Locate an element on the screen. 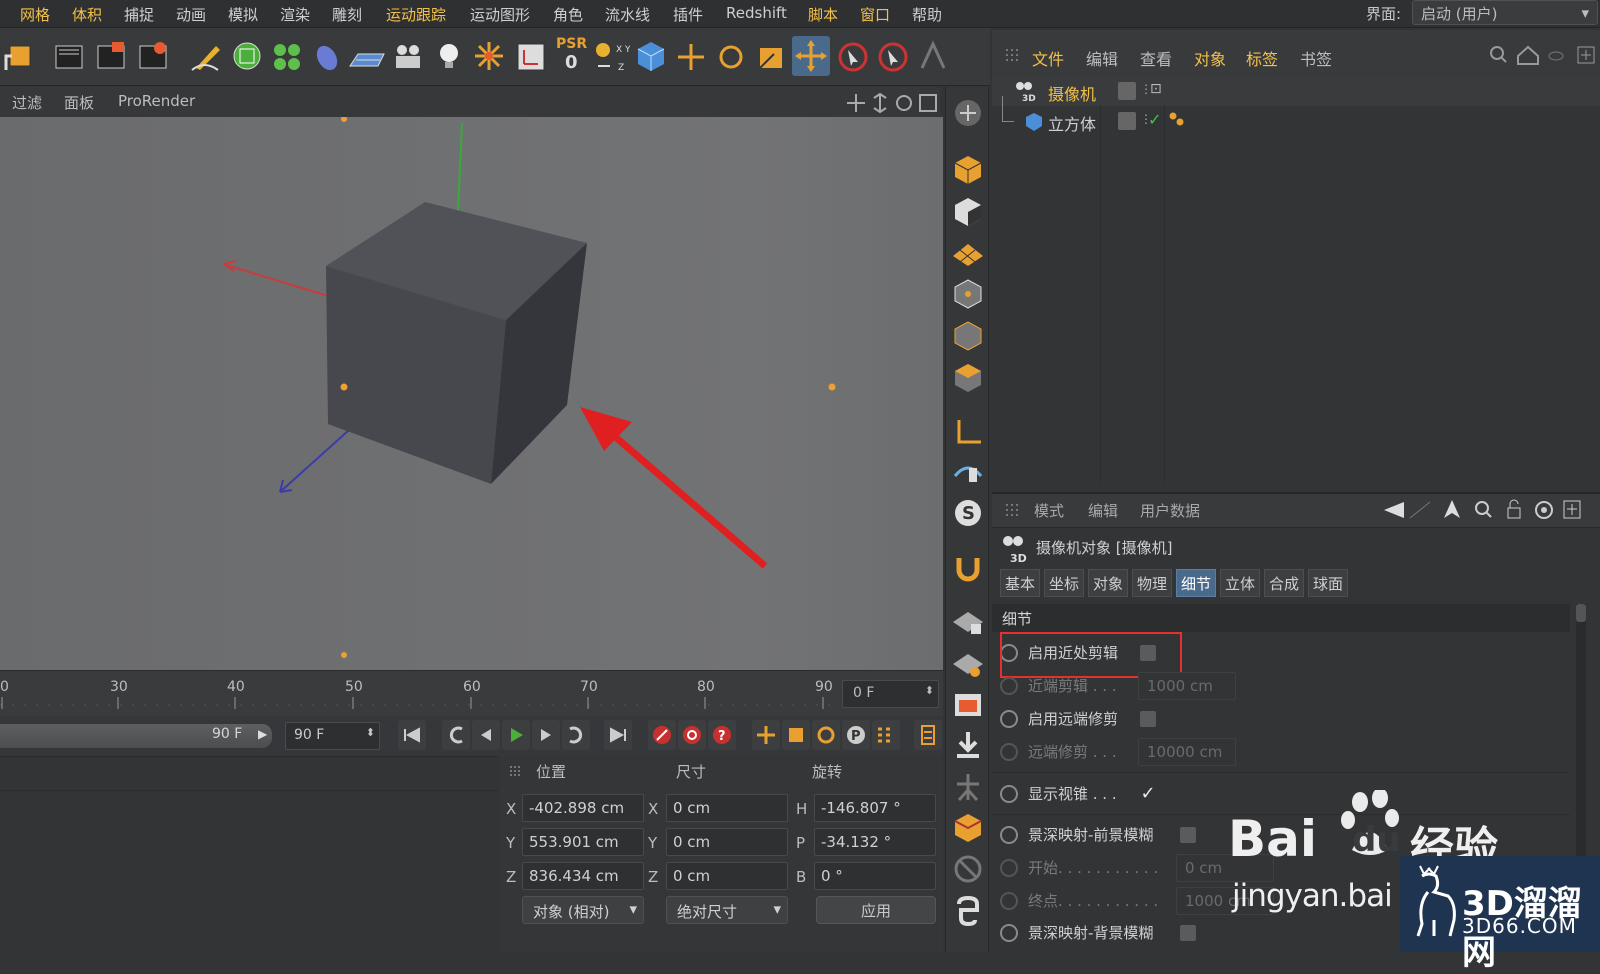  om-menu-tags: 标签 is located at coordinates (1262, 58).